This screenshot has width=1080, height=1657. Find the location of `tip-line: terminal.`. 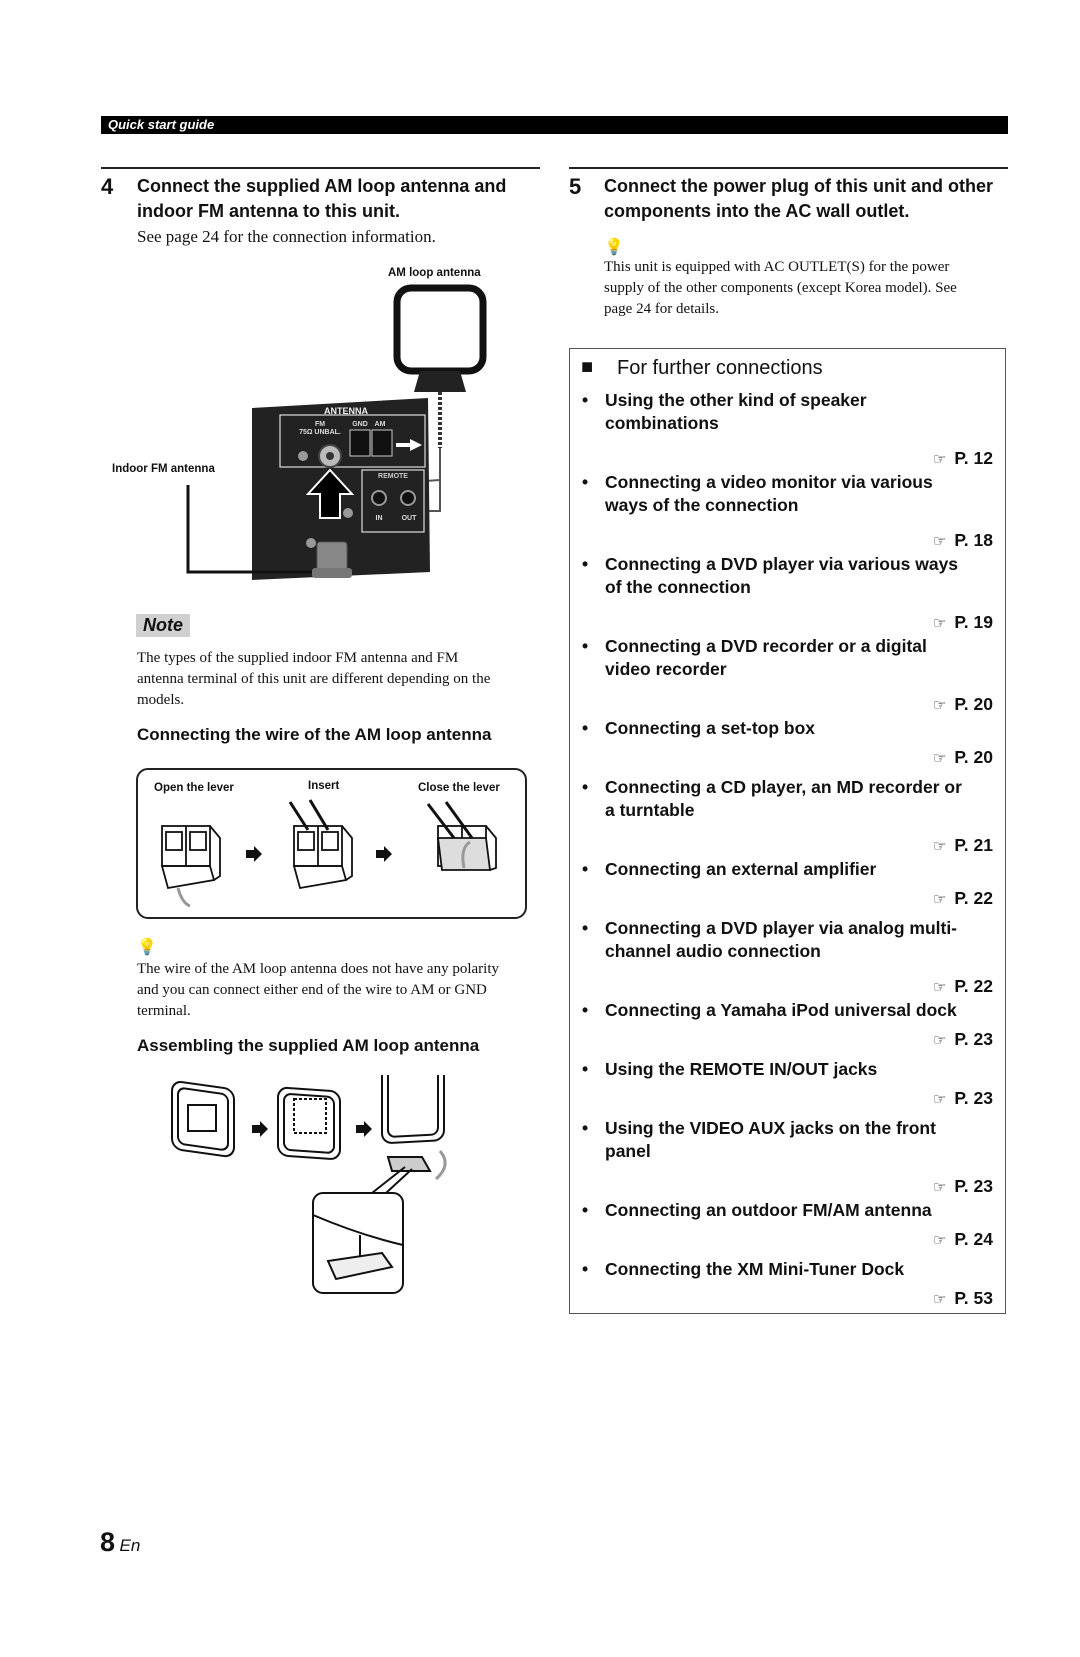

tip-line: terminal. is located at coordinates (164, 1011).